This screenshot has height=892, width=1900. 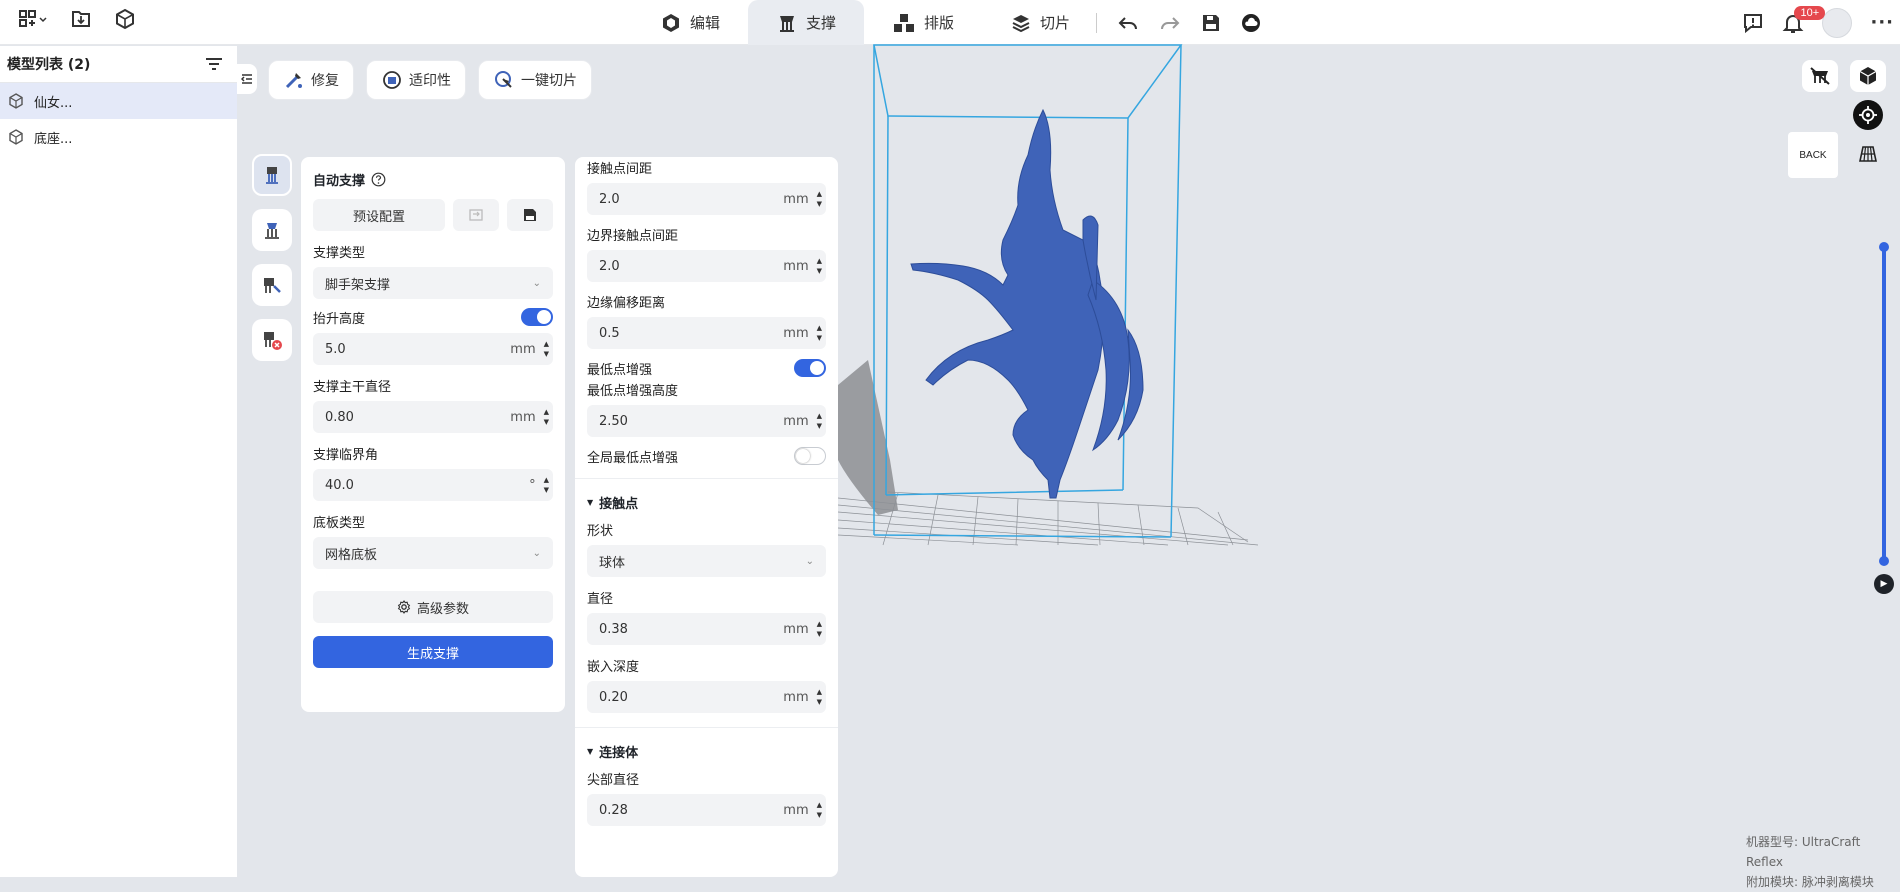 I want to click on target-icon, so click(x=1868, y=115).